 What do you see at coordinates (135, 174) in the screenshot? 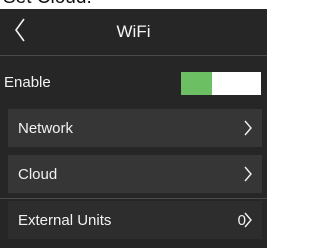
I see `menu-item-cloud: Cloud` at bounding box center [135, 174].